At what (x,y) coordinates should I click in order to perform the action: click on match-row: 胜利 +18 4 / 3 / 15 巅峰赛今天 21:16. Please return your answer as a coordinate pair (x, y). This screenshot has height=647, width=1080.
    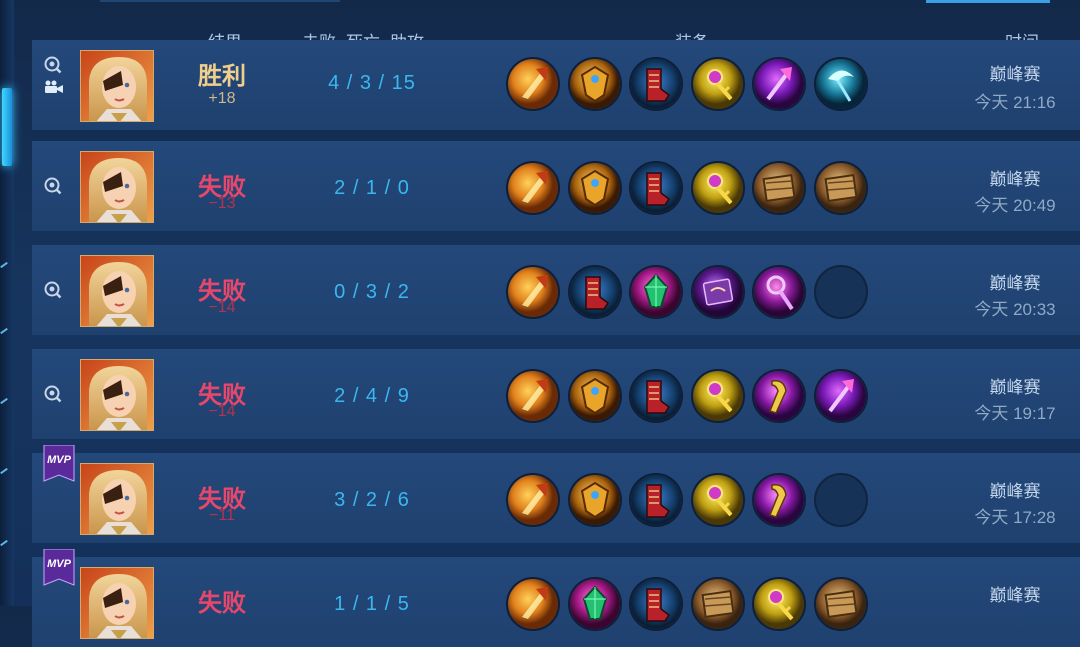
    Looking at the image, I should click on (556, 85).